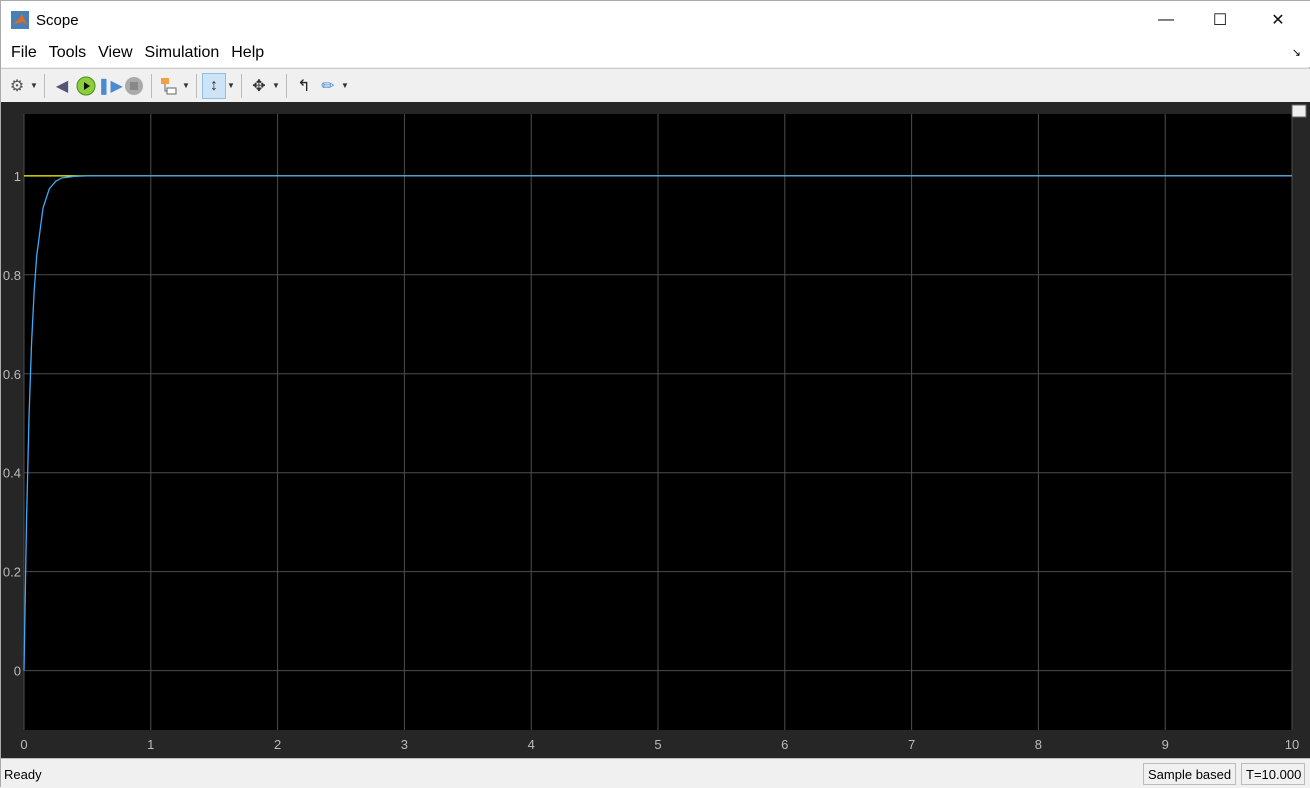 The image size is (1310, 788). I want to click on close-button: ✕, so click(1278, 20).